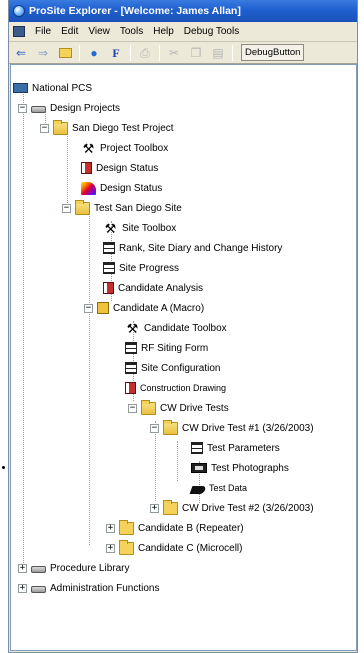 This screenshot has height=653, width=364. Describe the element at coordinates (211, 31) in the screenshot. I see `menu-debug-tools: Debug Tools` at that location.